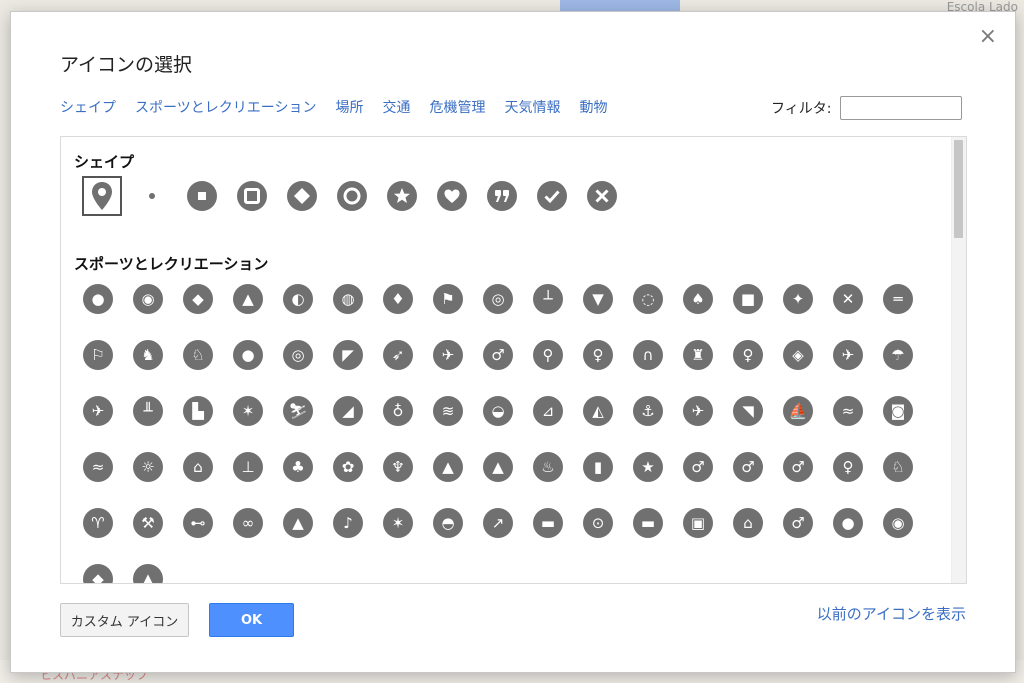  Describe the element at coordinates (648, 411) in the screenshot. I see `rowing-icon: ⚓` at that location.